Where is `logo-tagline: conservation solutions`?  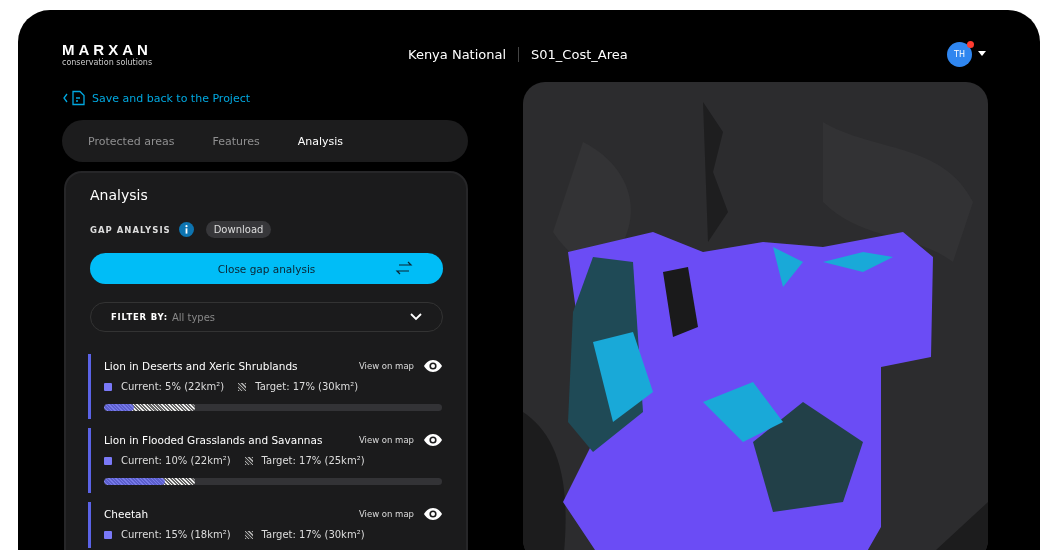 logo-tagline: conservation solutions is located at coordinates (108, 62).